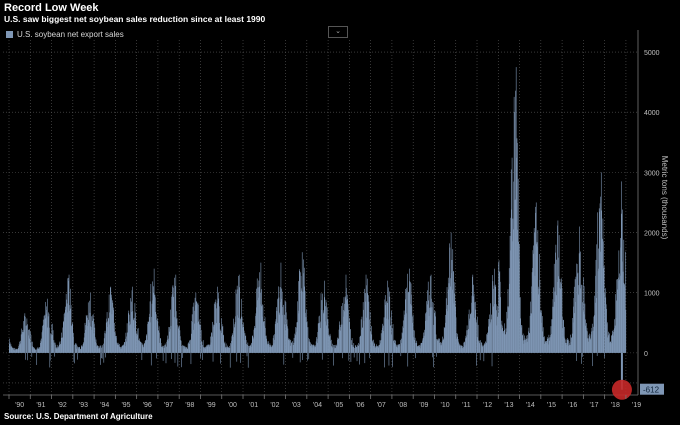  Describe the element at coordinates (189, 405) in the screenshot. I see `x-tick-label: '98` at that location.